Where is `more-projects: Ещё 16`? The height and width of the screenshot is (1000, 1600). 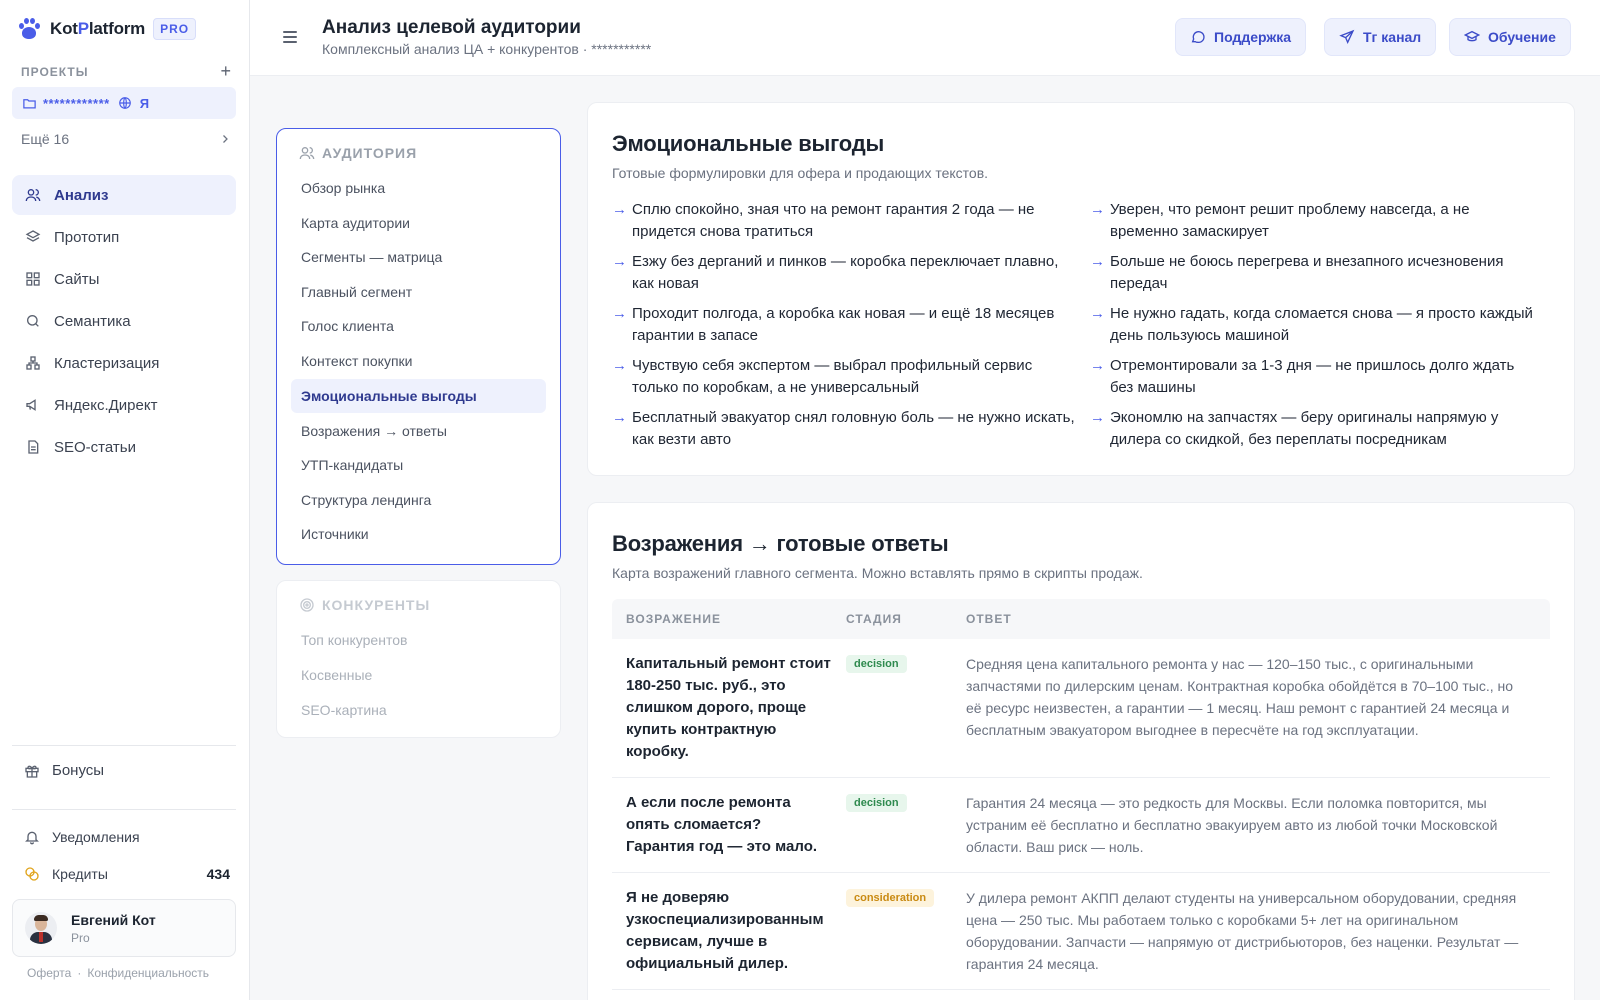 more-projects: Ещё 16 is located at coordinates (126, 139).